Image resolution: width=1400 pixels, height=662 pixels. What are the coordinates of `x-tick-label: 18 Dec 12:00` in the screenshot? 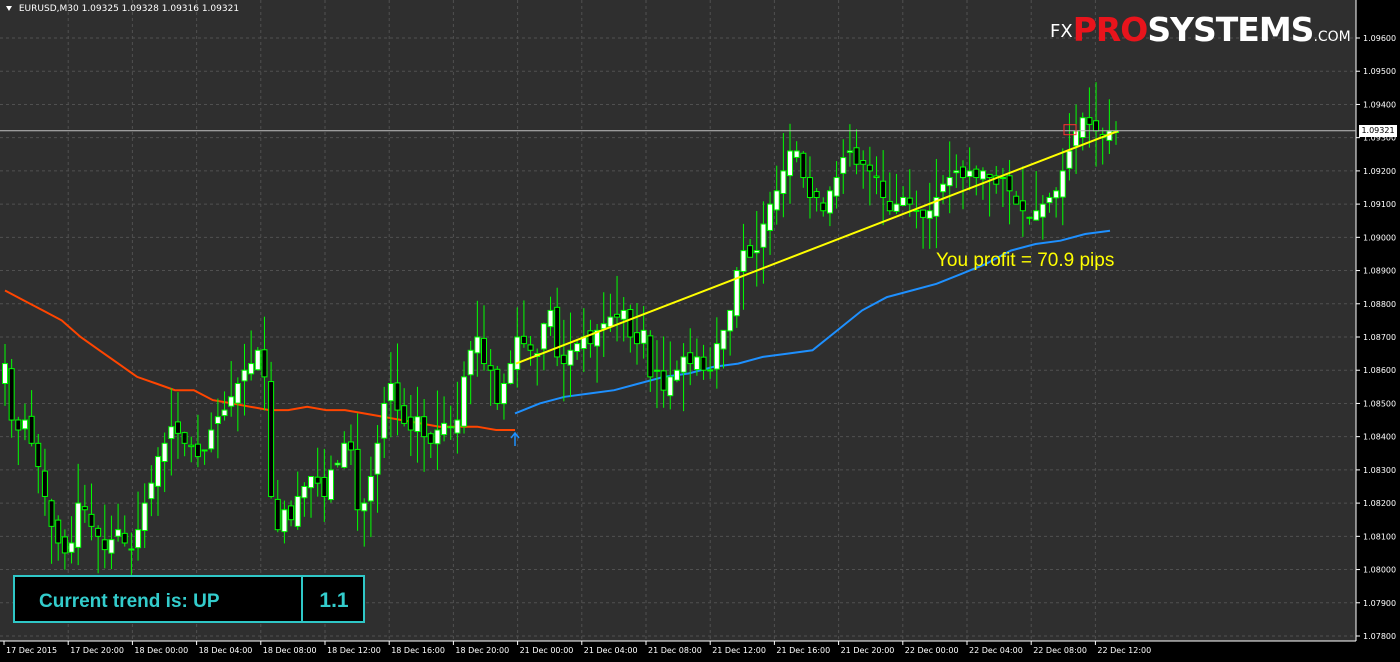 It's located at (354, 650).